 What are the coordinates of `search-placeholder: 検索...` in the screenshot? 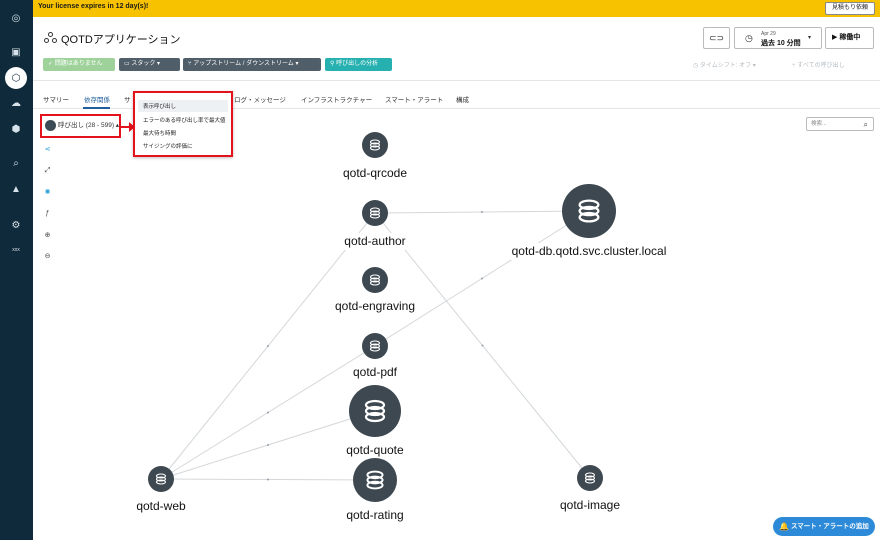 It's located at (819, 124).